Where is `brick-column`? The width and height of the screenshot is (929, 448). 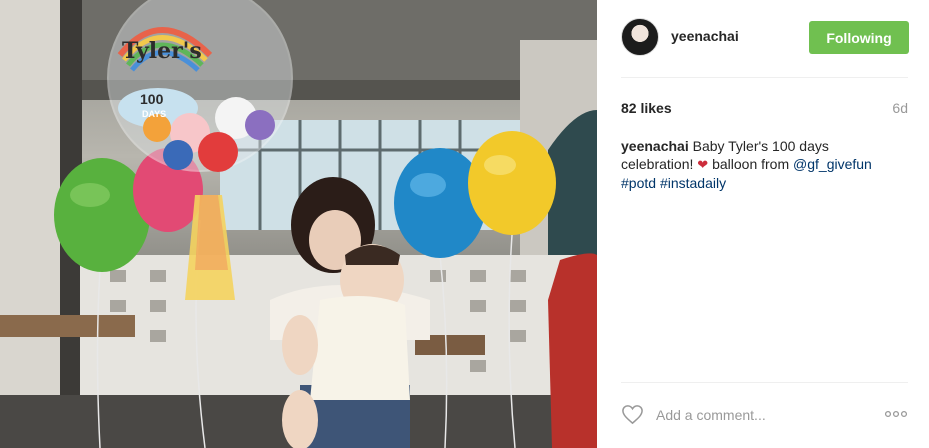
brick-column is located at coordinates (30, 224).